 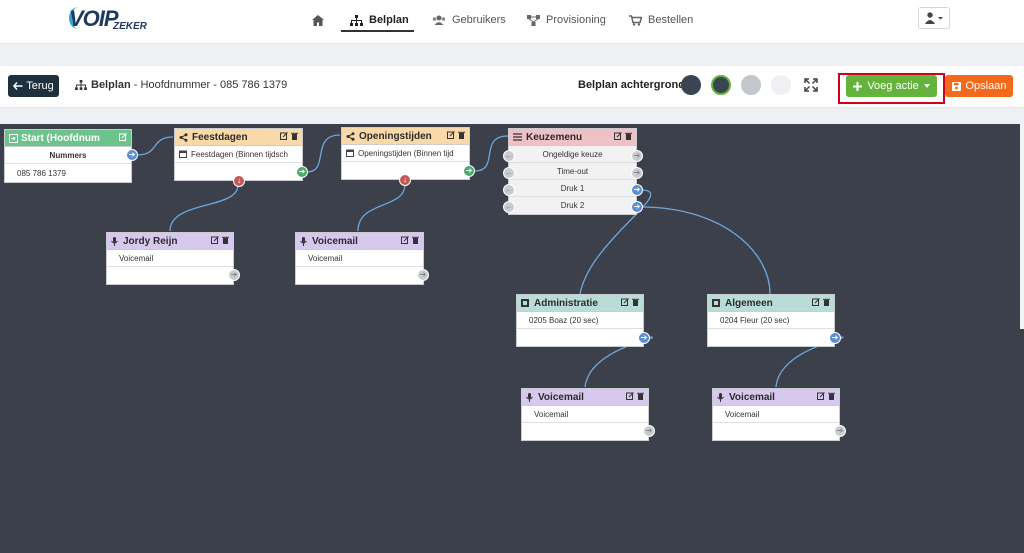 I want to click on node-start: Start (Hoofdnum Nummers 085 786 1379 ➔, so click(x=71, y=156).